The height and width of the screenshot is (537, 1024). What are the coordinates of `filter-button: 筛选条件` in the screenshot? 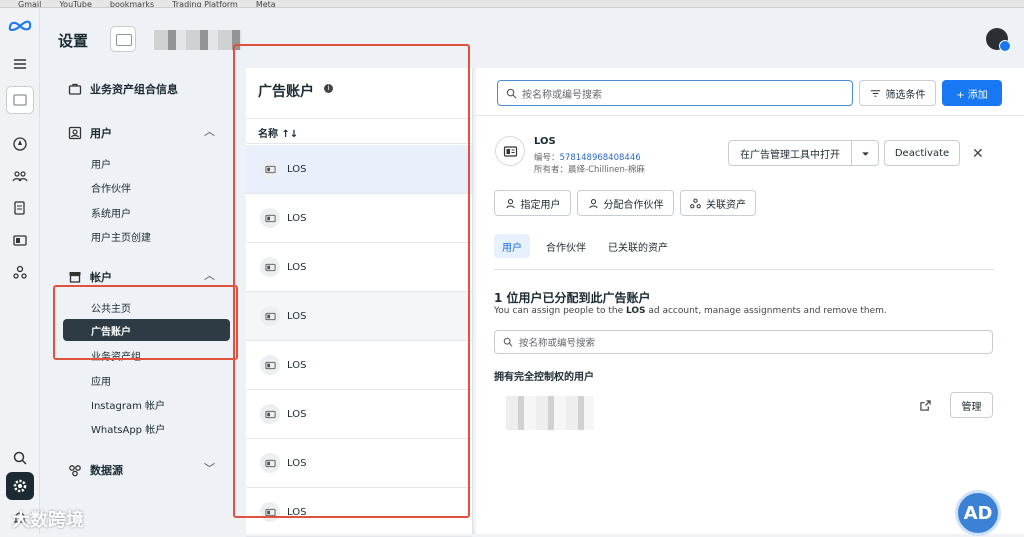 It's located at (897, 93).